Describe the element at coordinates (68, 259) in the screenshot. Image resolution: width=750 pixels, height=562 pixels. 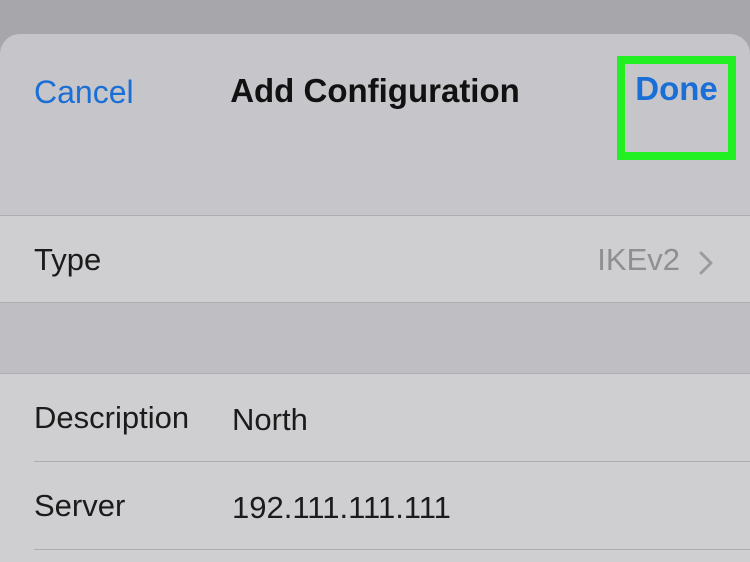
I see `type-label: Type` at that location.